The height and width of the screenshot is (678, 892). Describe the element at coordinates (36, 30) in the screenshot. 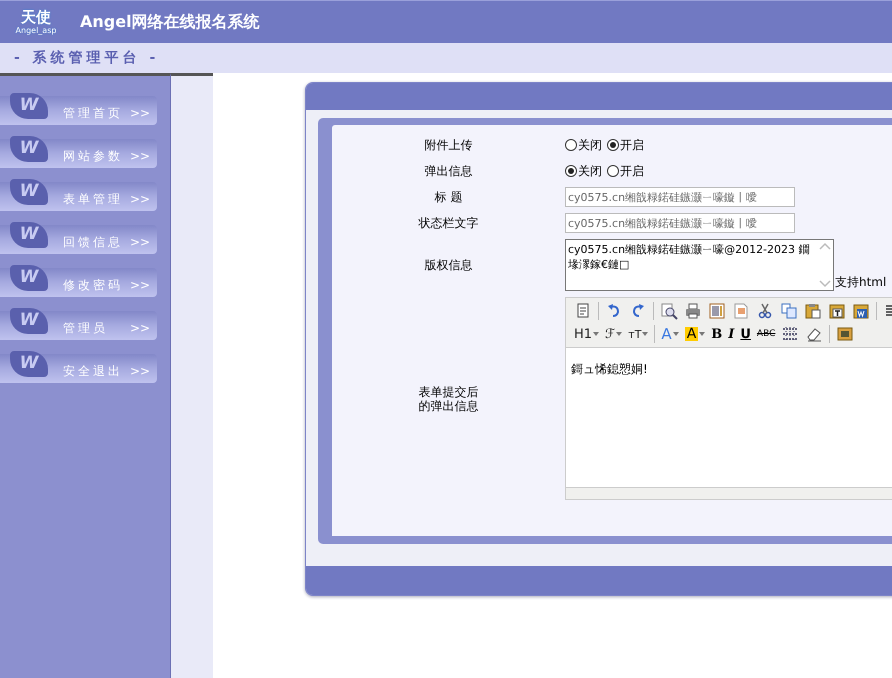

I see `logo-subtext: Angel_asp` at that location.